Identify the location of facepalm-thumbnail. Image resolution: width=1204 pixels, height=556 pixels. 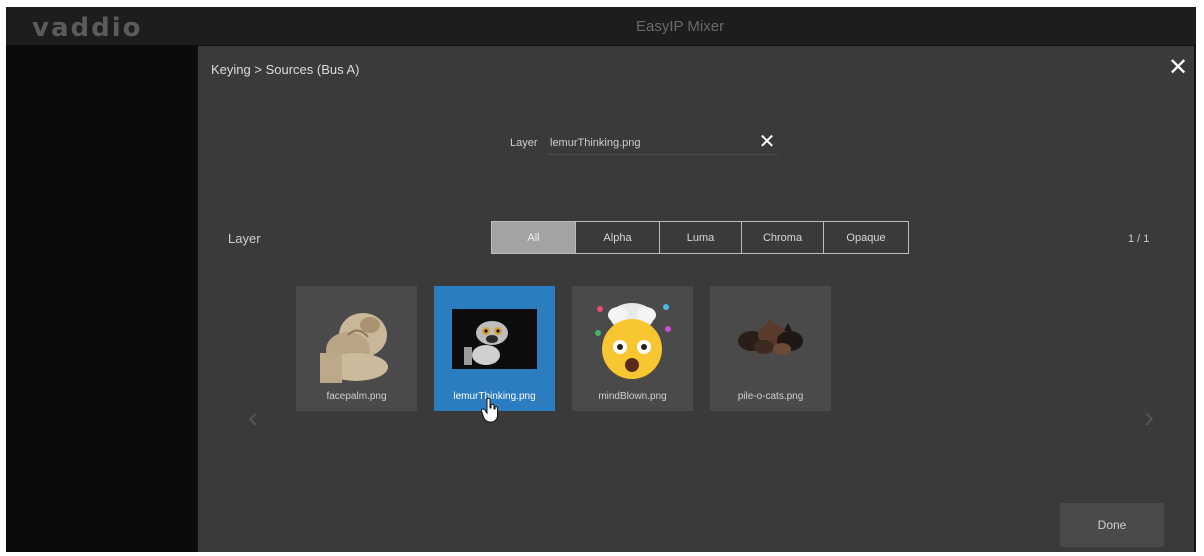
(354, 348).